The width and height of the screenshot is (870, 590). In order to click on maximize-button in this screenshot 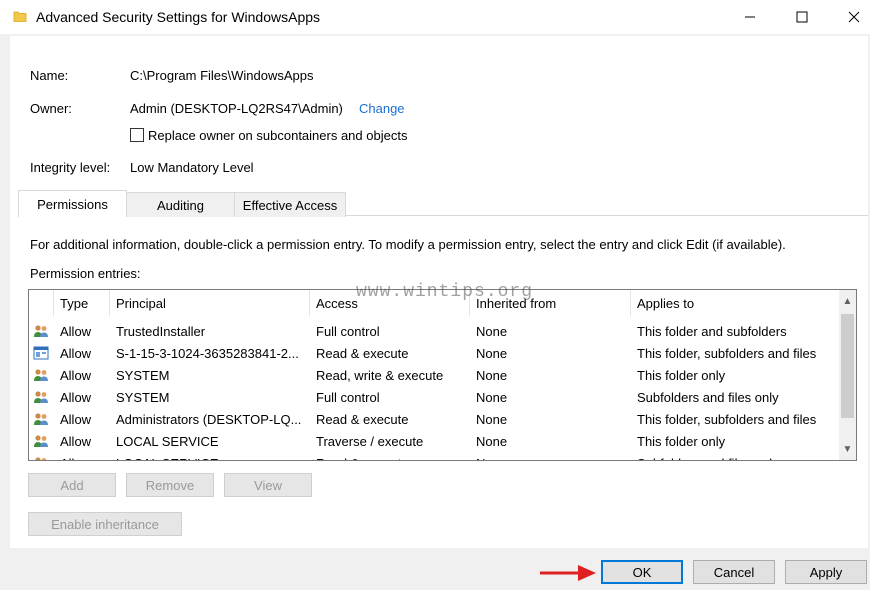, I will do `click(802, 17)`.